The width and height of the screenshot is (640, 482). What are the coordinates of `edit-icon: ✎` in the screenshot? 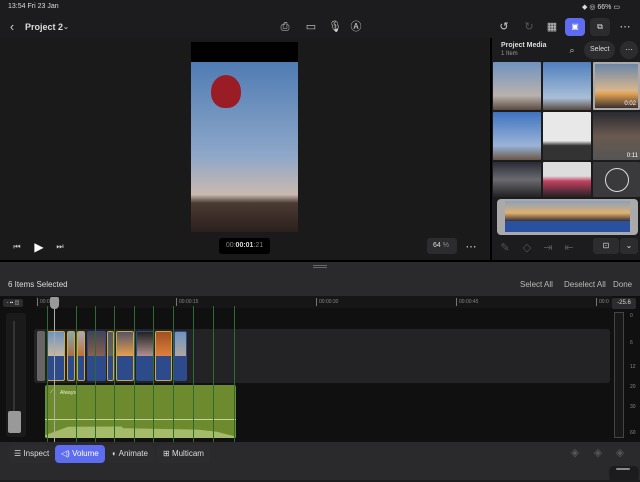 It's located at (505, 248).